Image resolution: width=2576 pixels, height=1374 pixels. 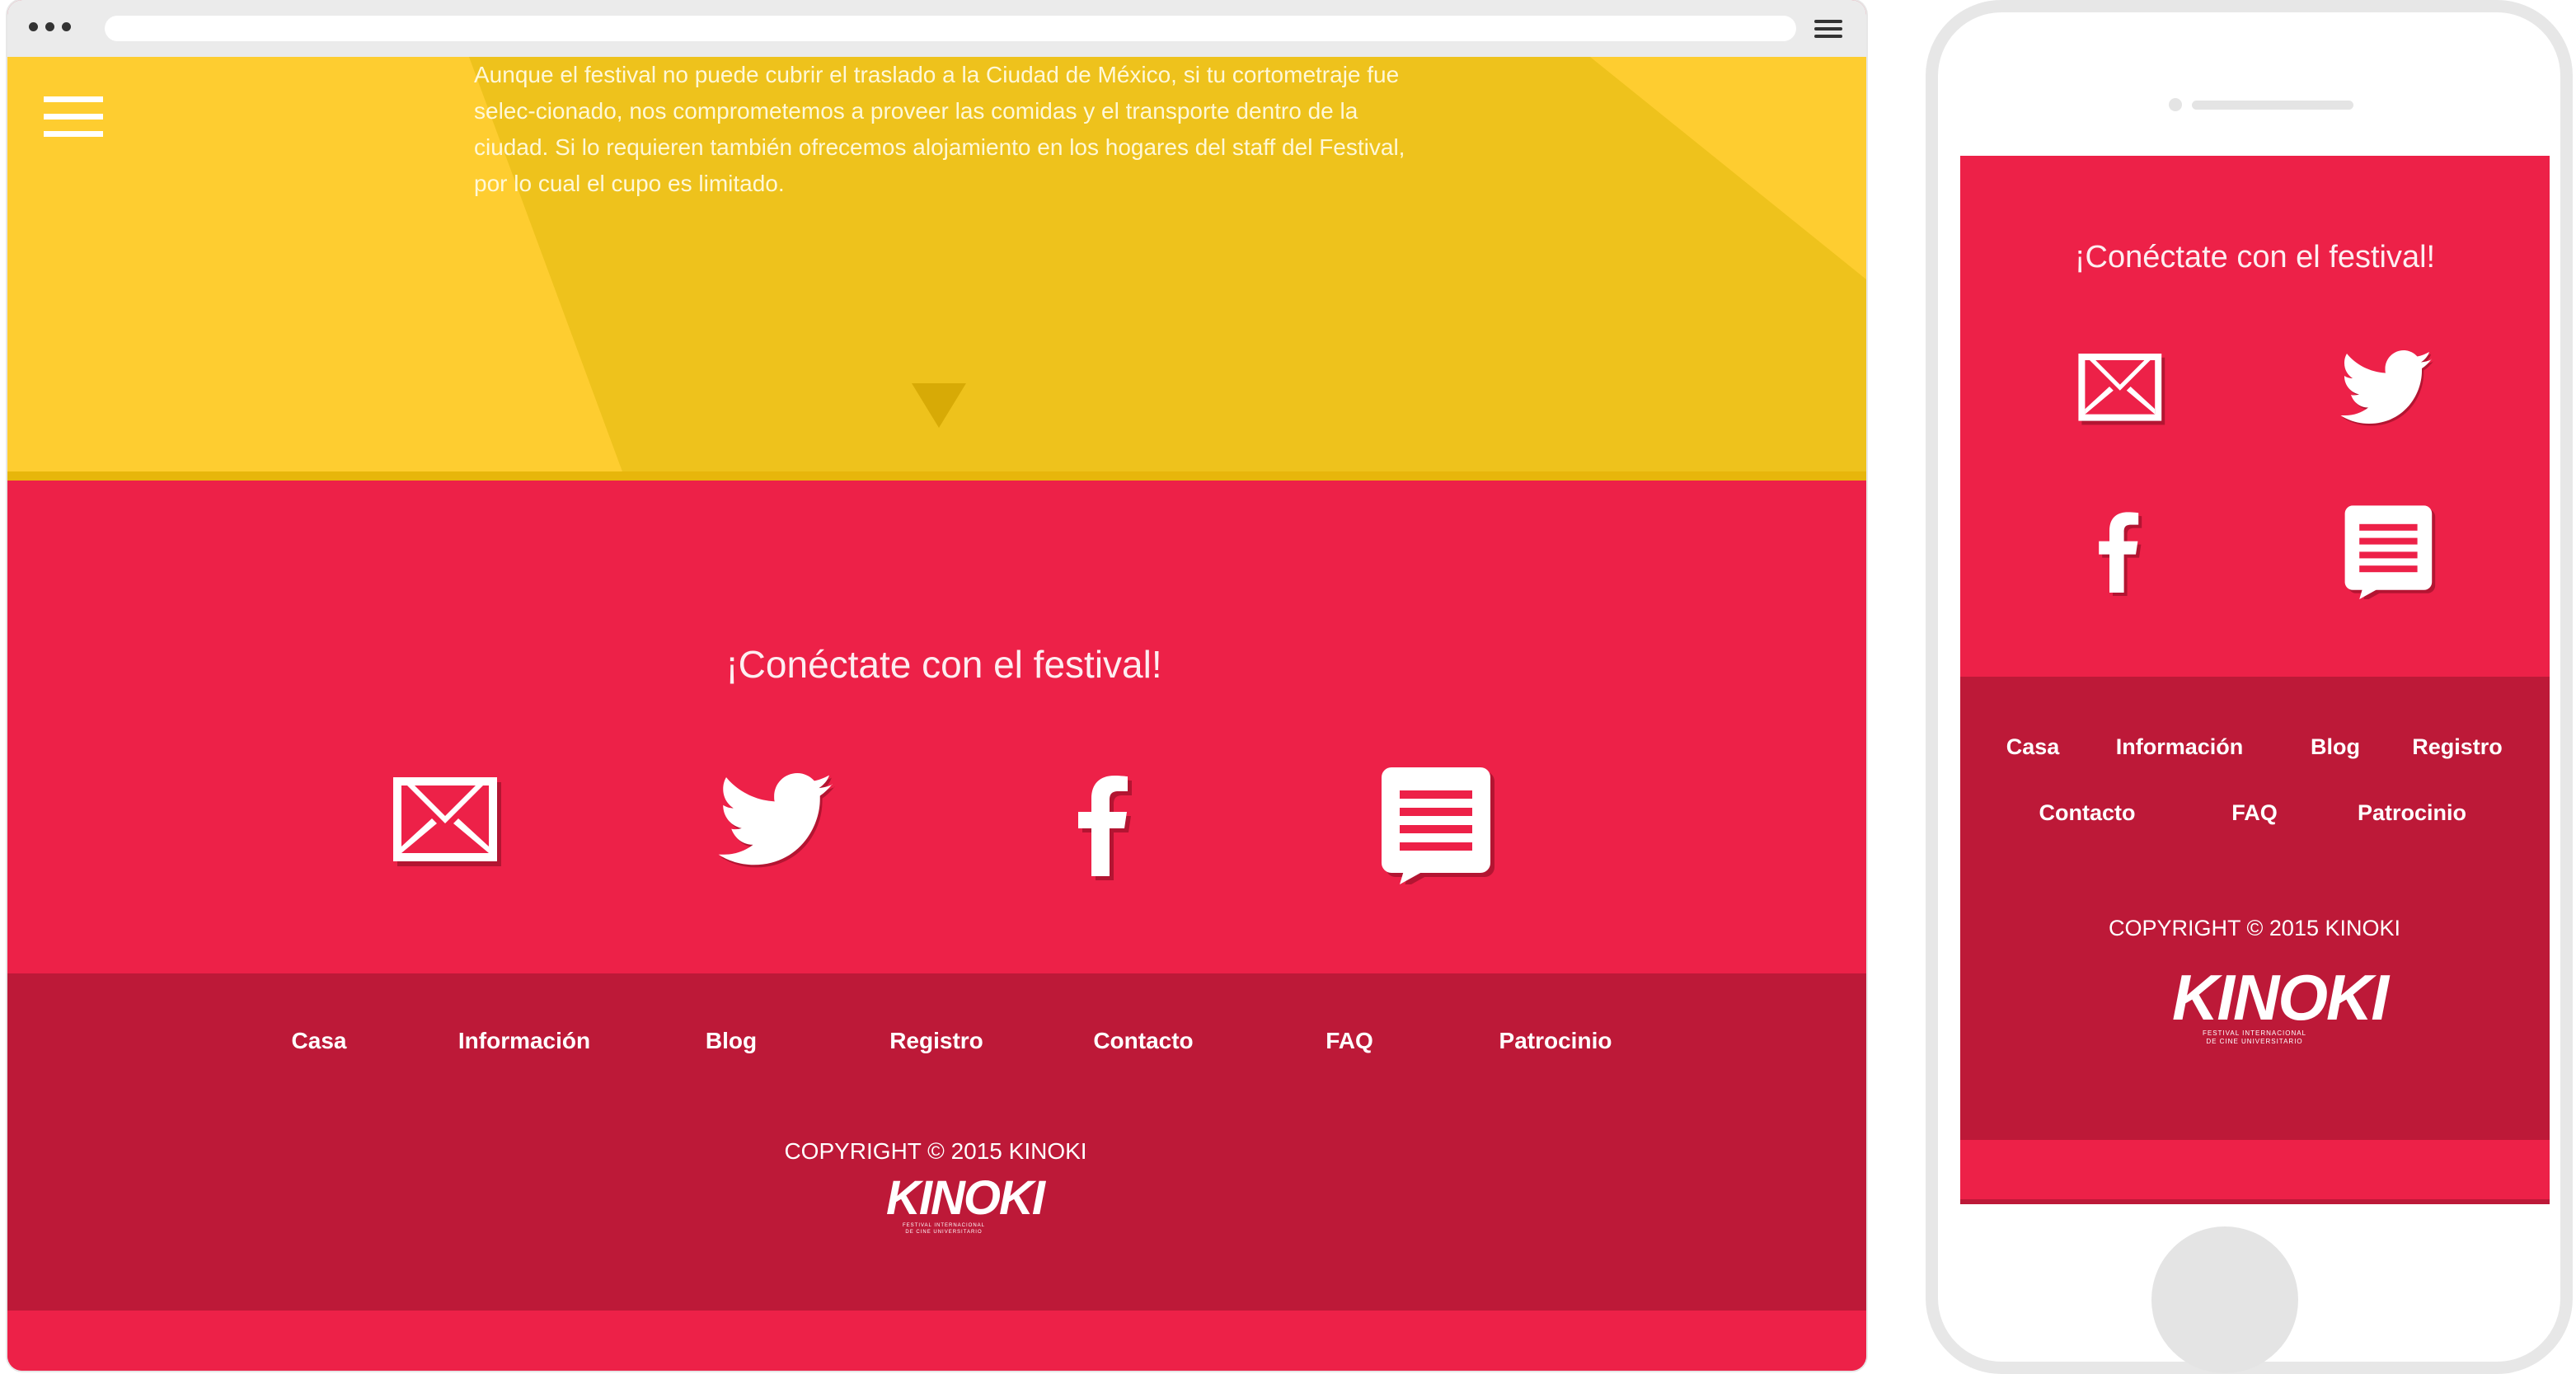 I want to click on section-divider, so click(x=936, y=476).